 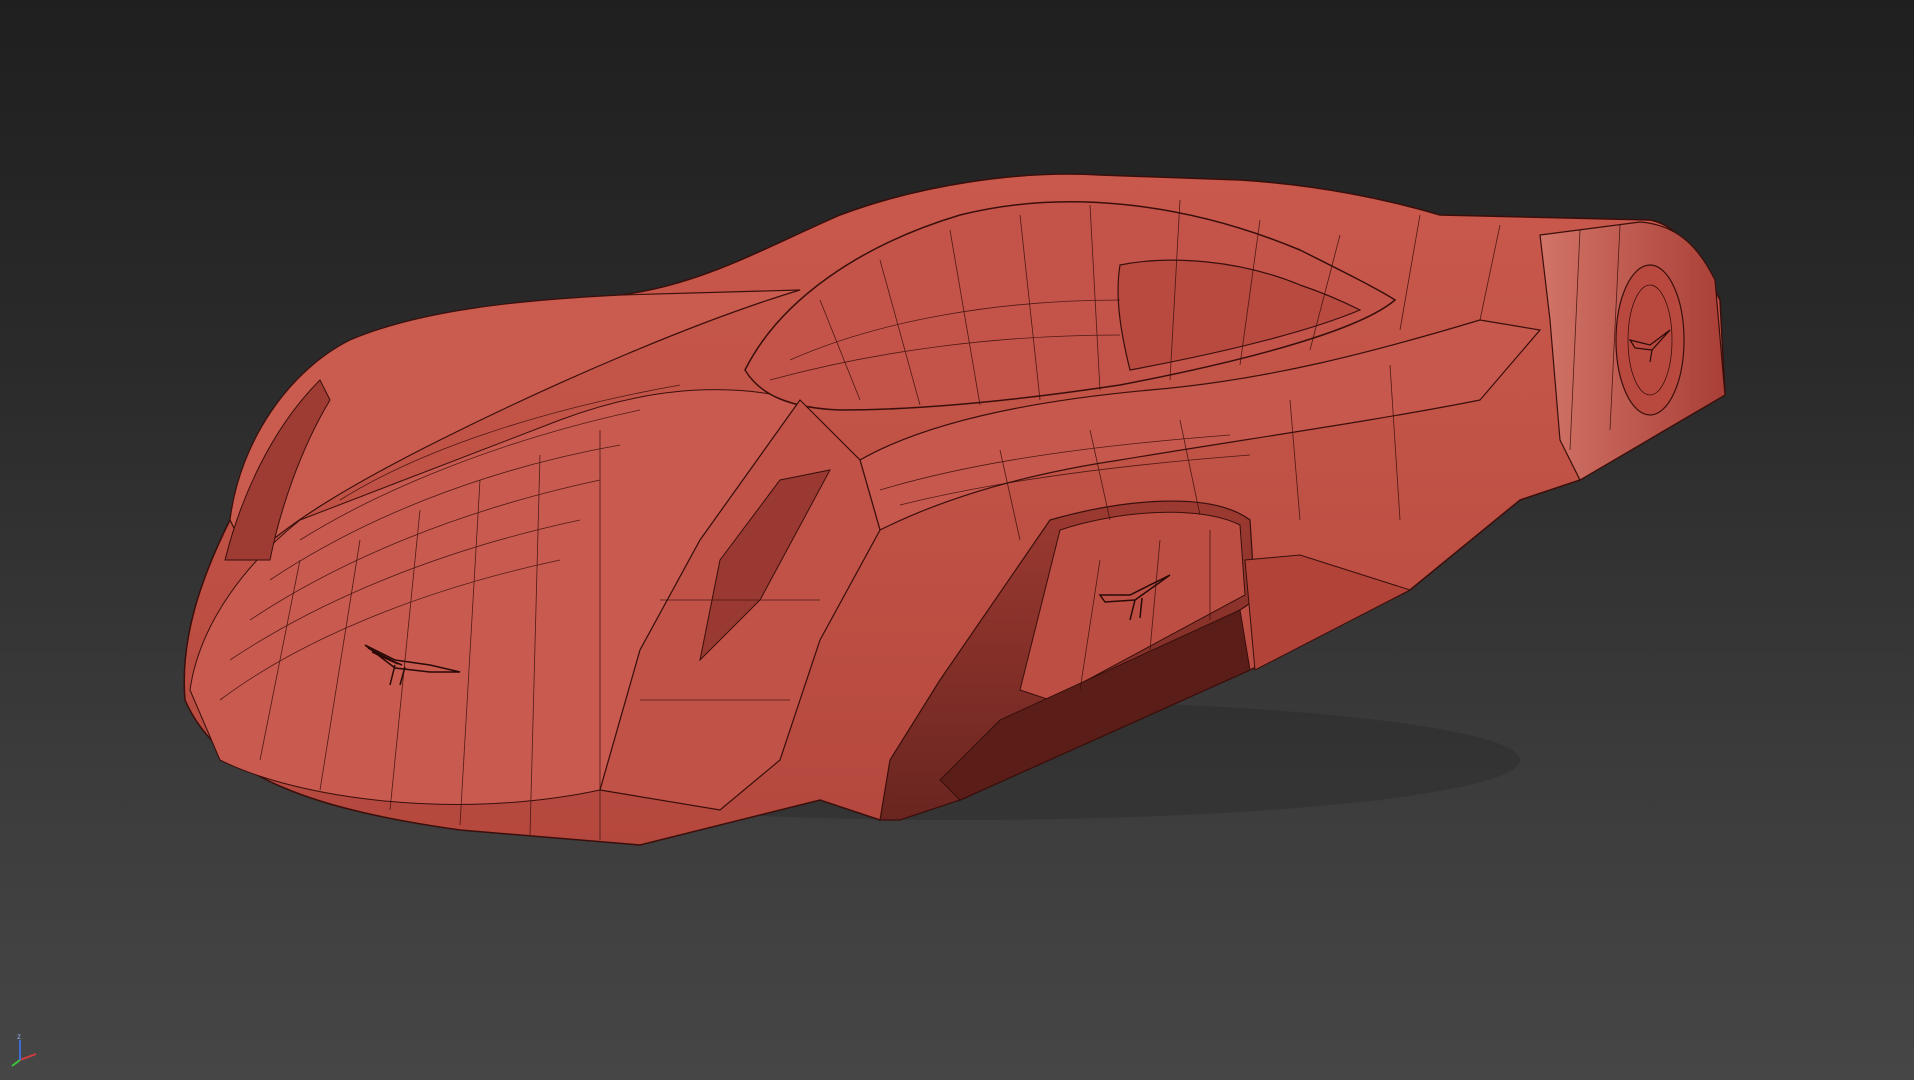 What do you see at coordinates (24, 1049) in the screenshot?
I see `axis-gizmo: z` at bounding box center [24, 1049].